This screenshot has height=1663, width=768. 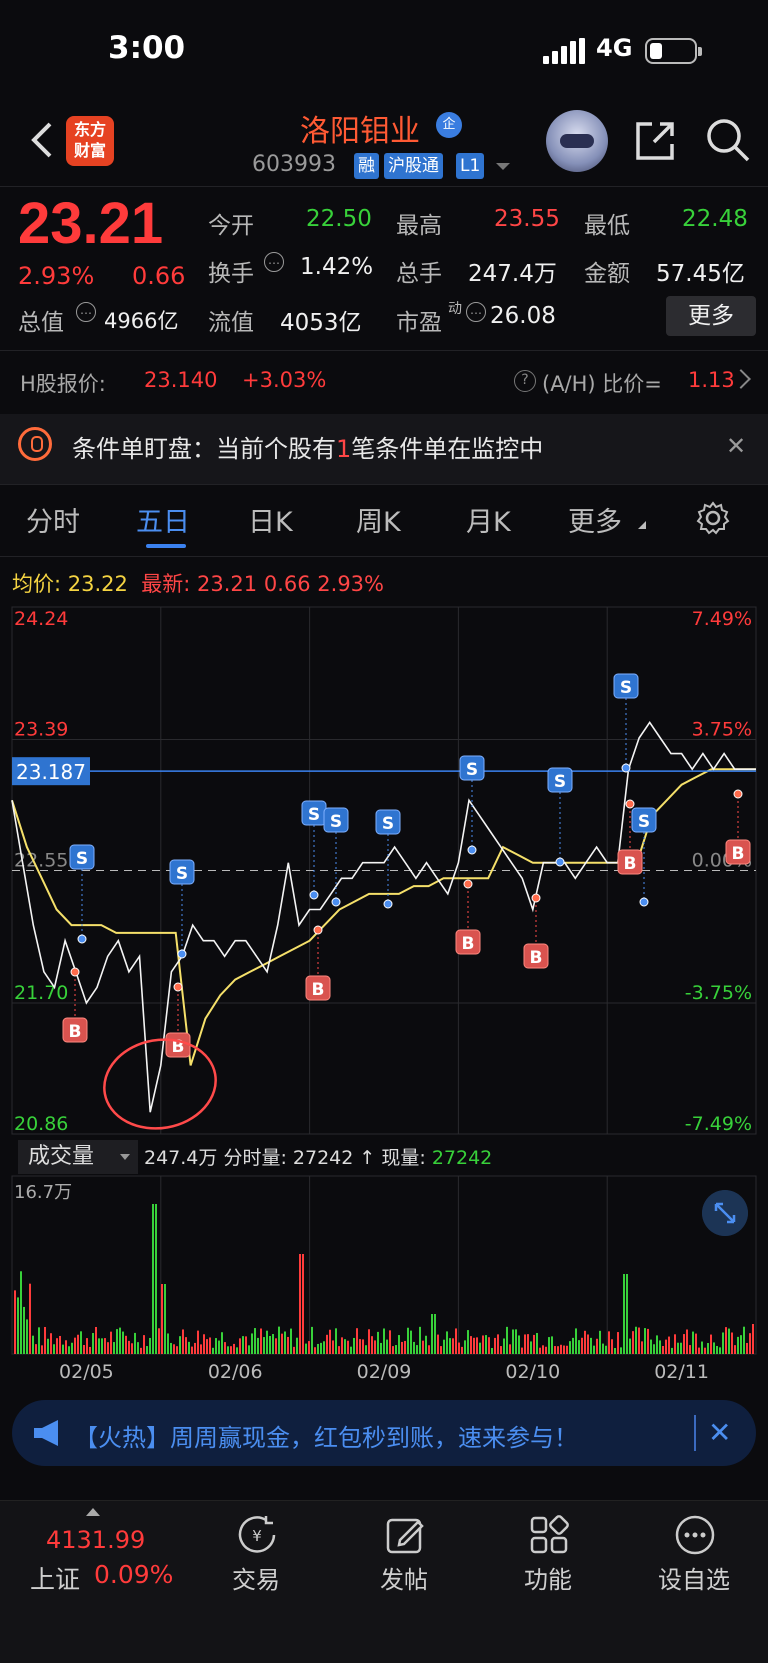 I want to click on volume-indicator-button: 成交量, so click(x=78, y=1157).